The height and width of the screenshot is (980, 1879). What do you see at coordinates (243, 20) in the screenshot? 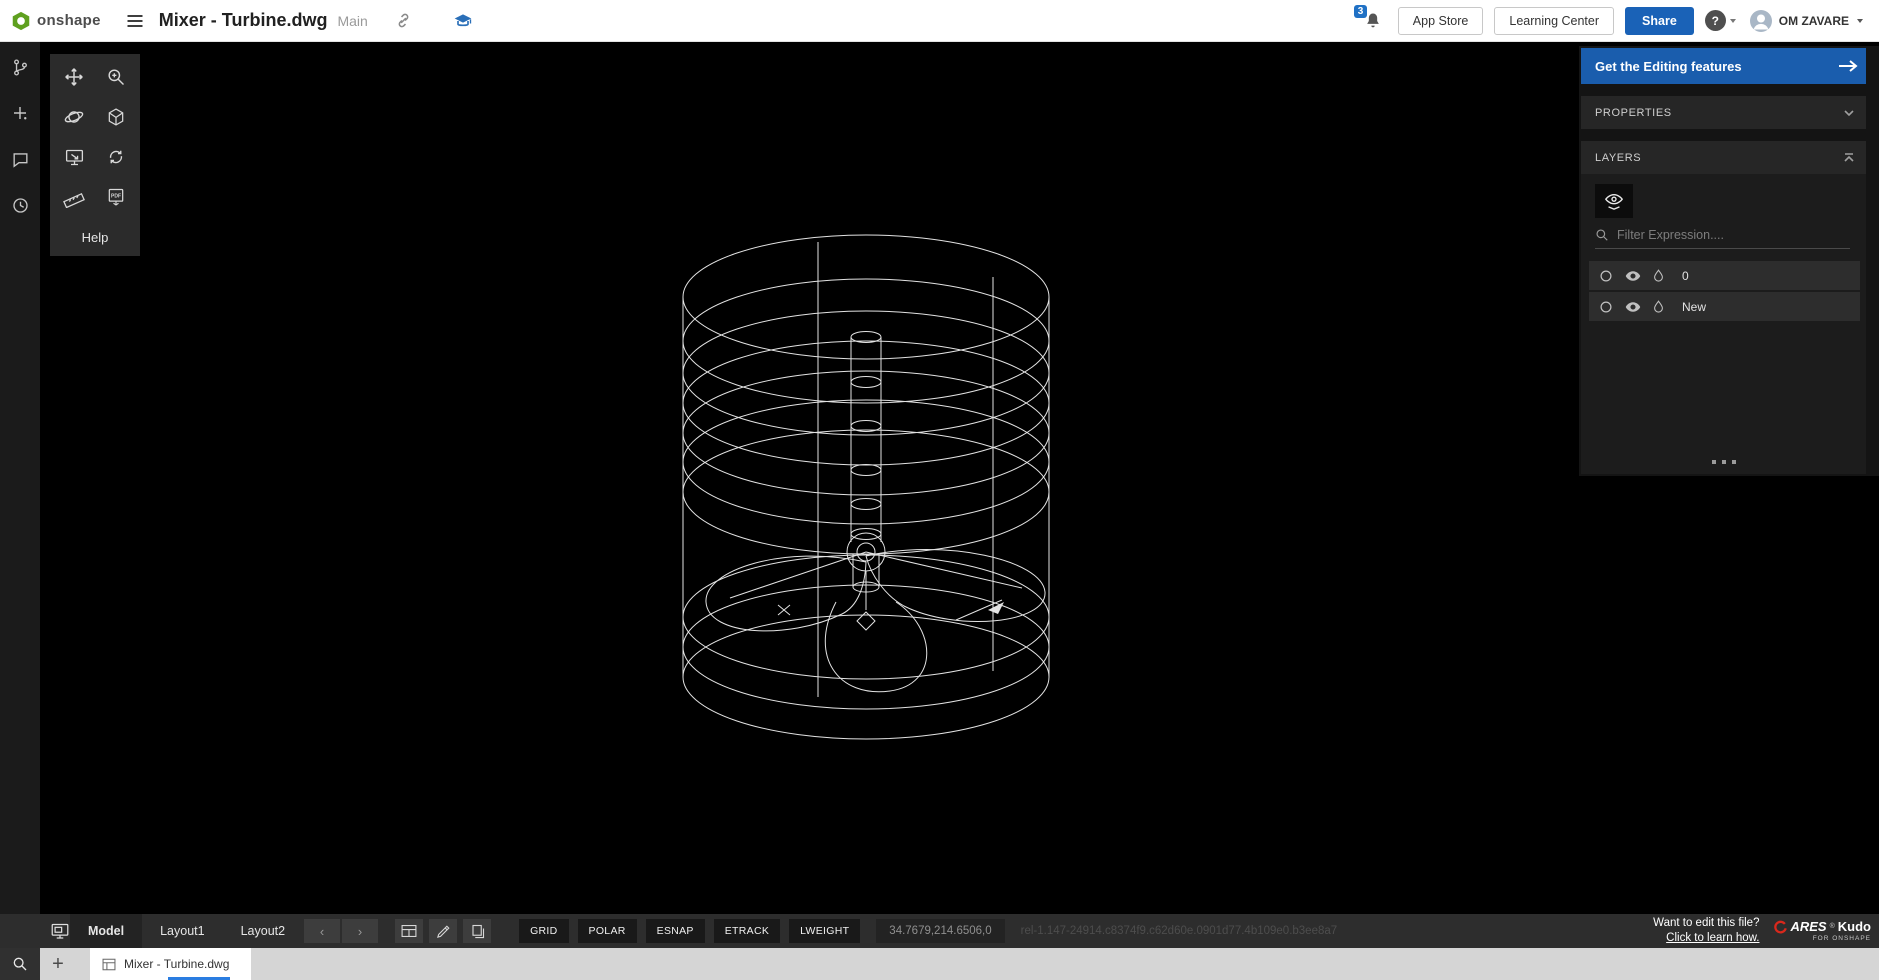
I see `document-title: Mixer - Turbine.dwg` at bounding box center [243, 20].